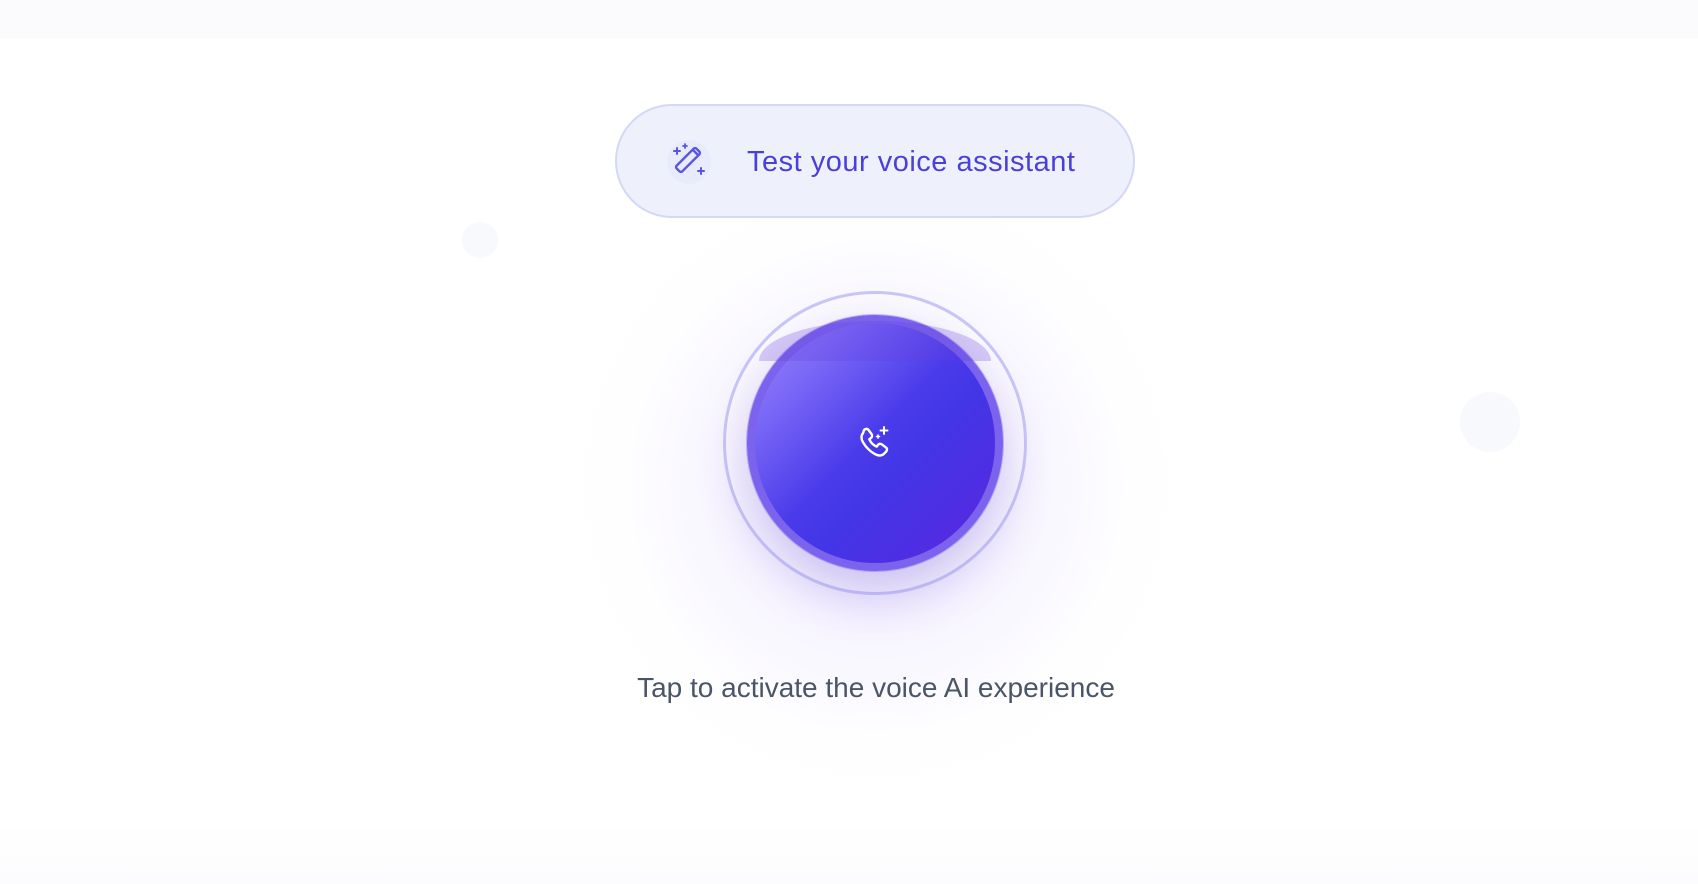 This screenshot has height=884, width=1698. I want to click on activate-voice-call-button, so click(875, 443).